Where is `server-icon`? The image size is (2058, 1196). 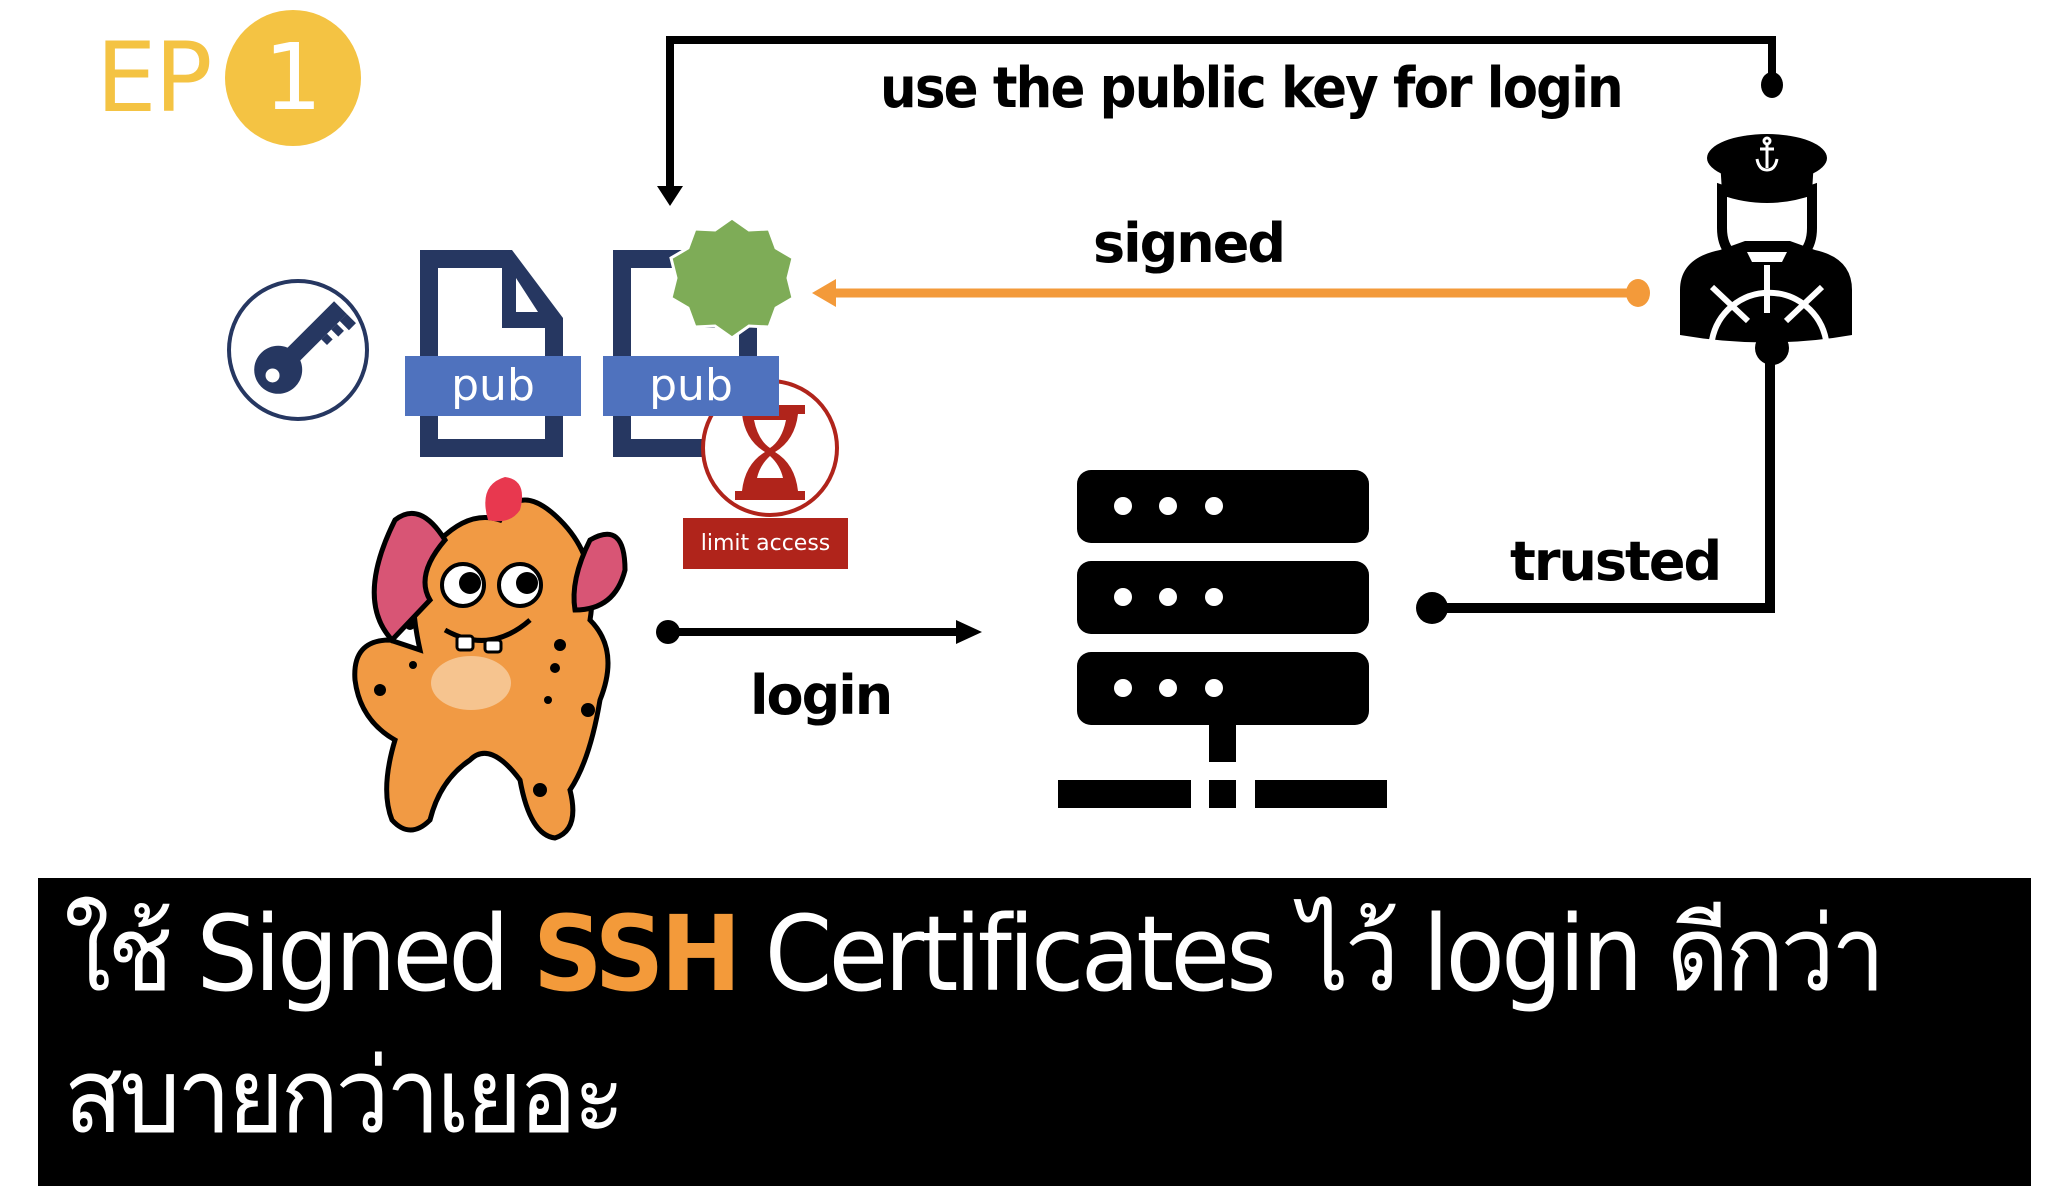
server-icon is located at coordinates (1222, 639).